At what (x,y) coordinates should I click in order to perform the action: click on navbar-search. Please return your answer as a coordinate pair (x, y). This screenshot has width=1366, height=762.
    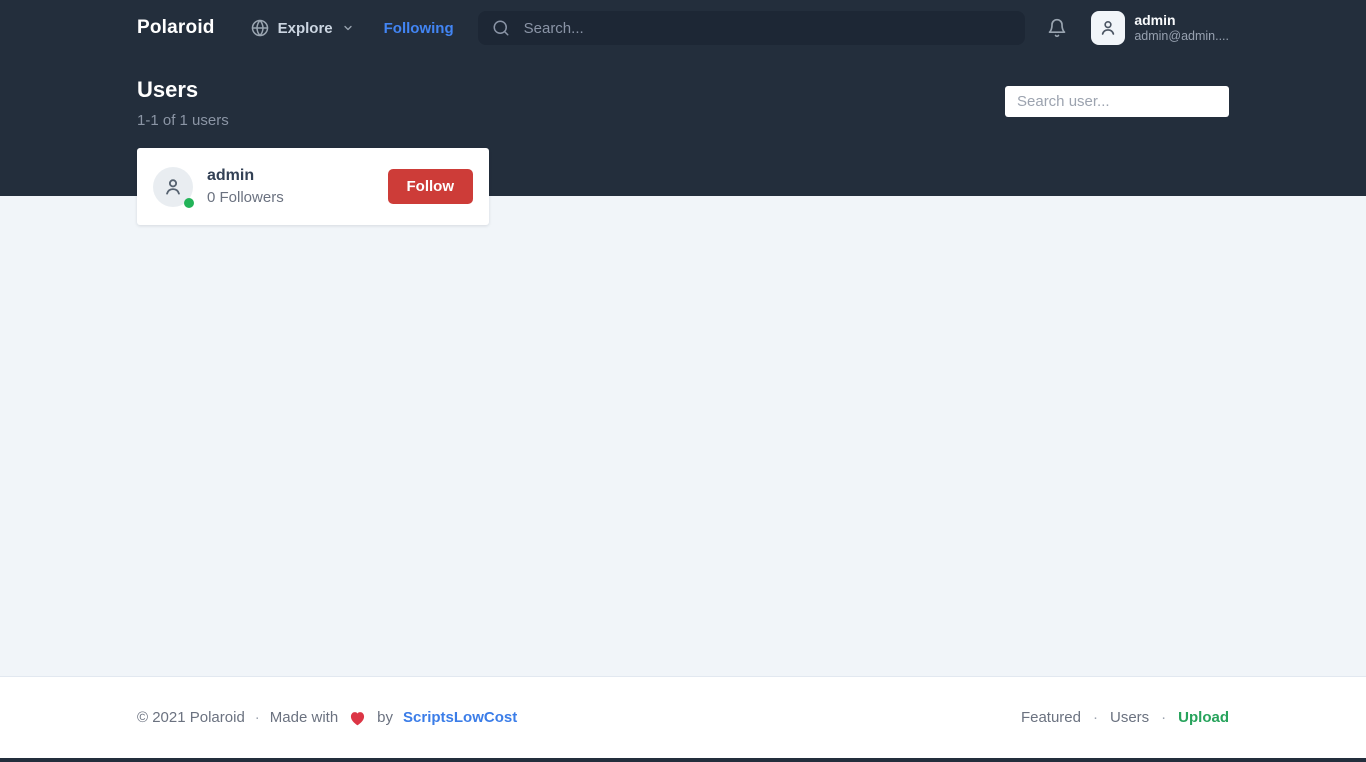
    Looking at the image, I should click on (751, 28).